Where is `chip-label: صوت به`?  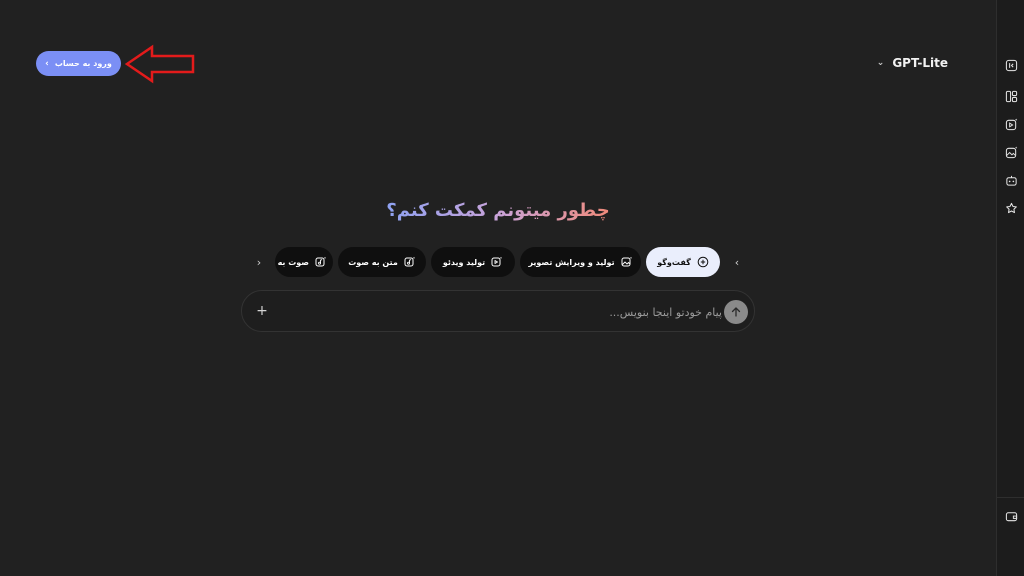
chip-label: صوت به is located at coordinates (293, 262).